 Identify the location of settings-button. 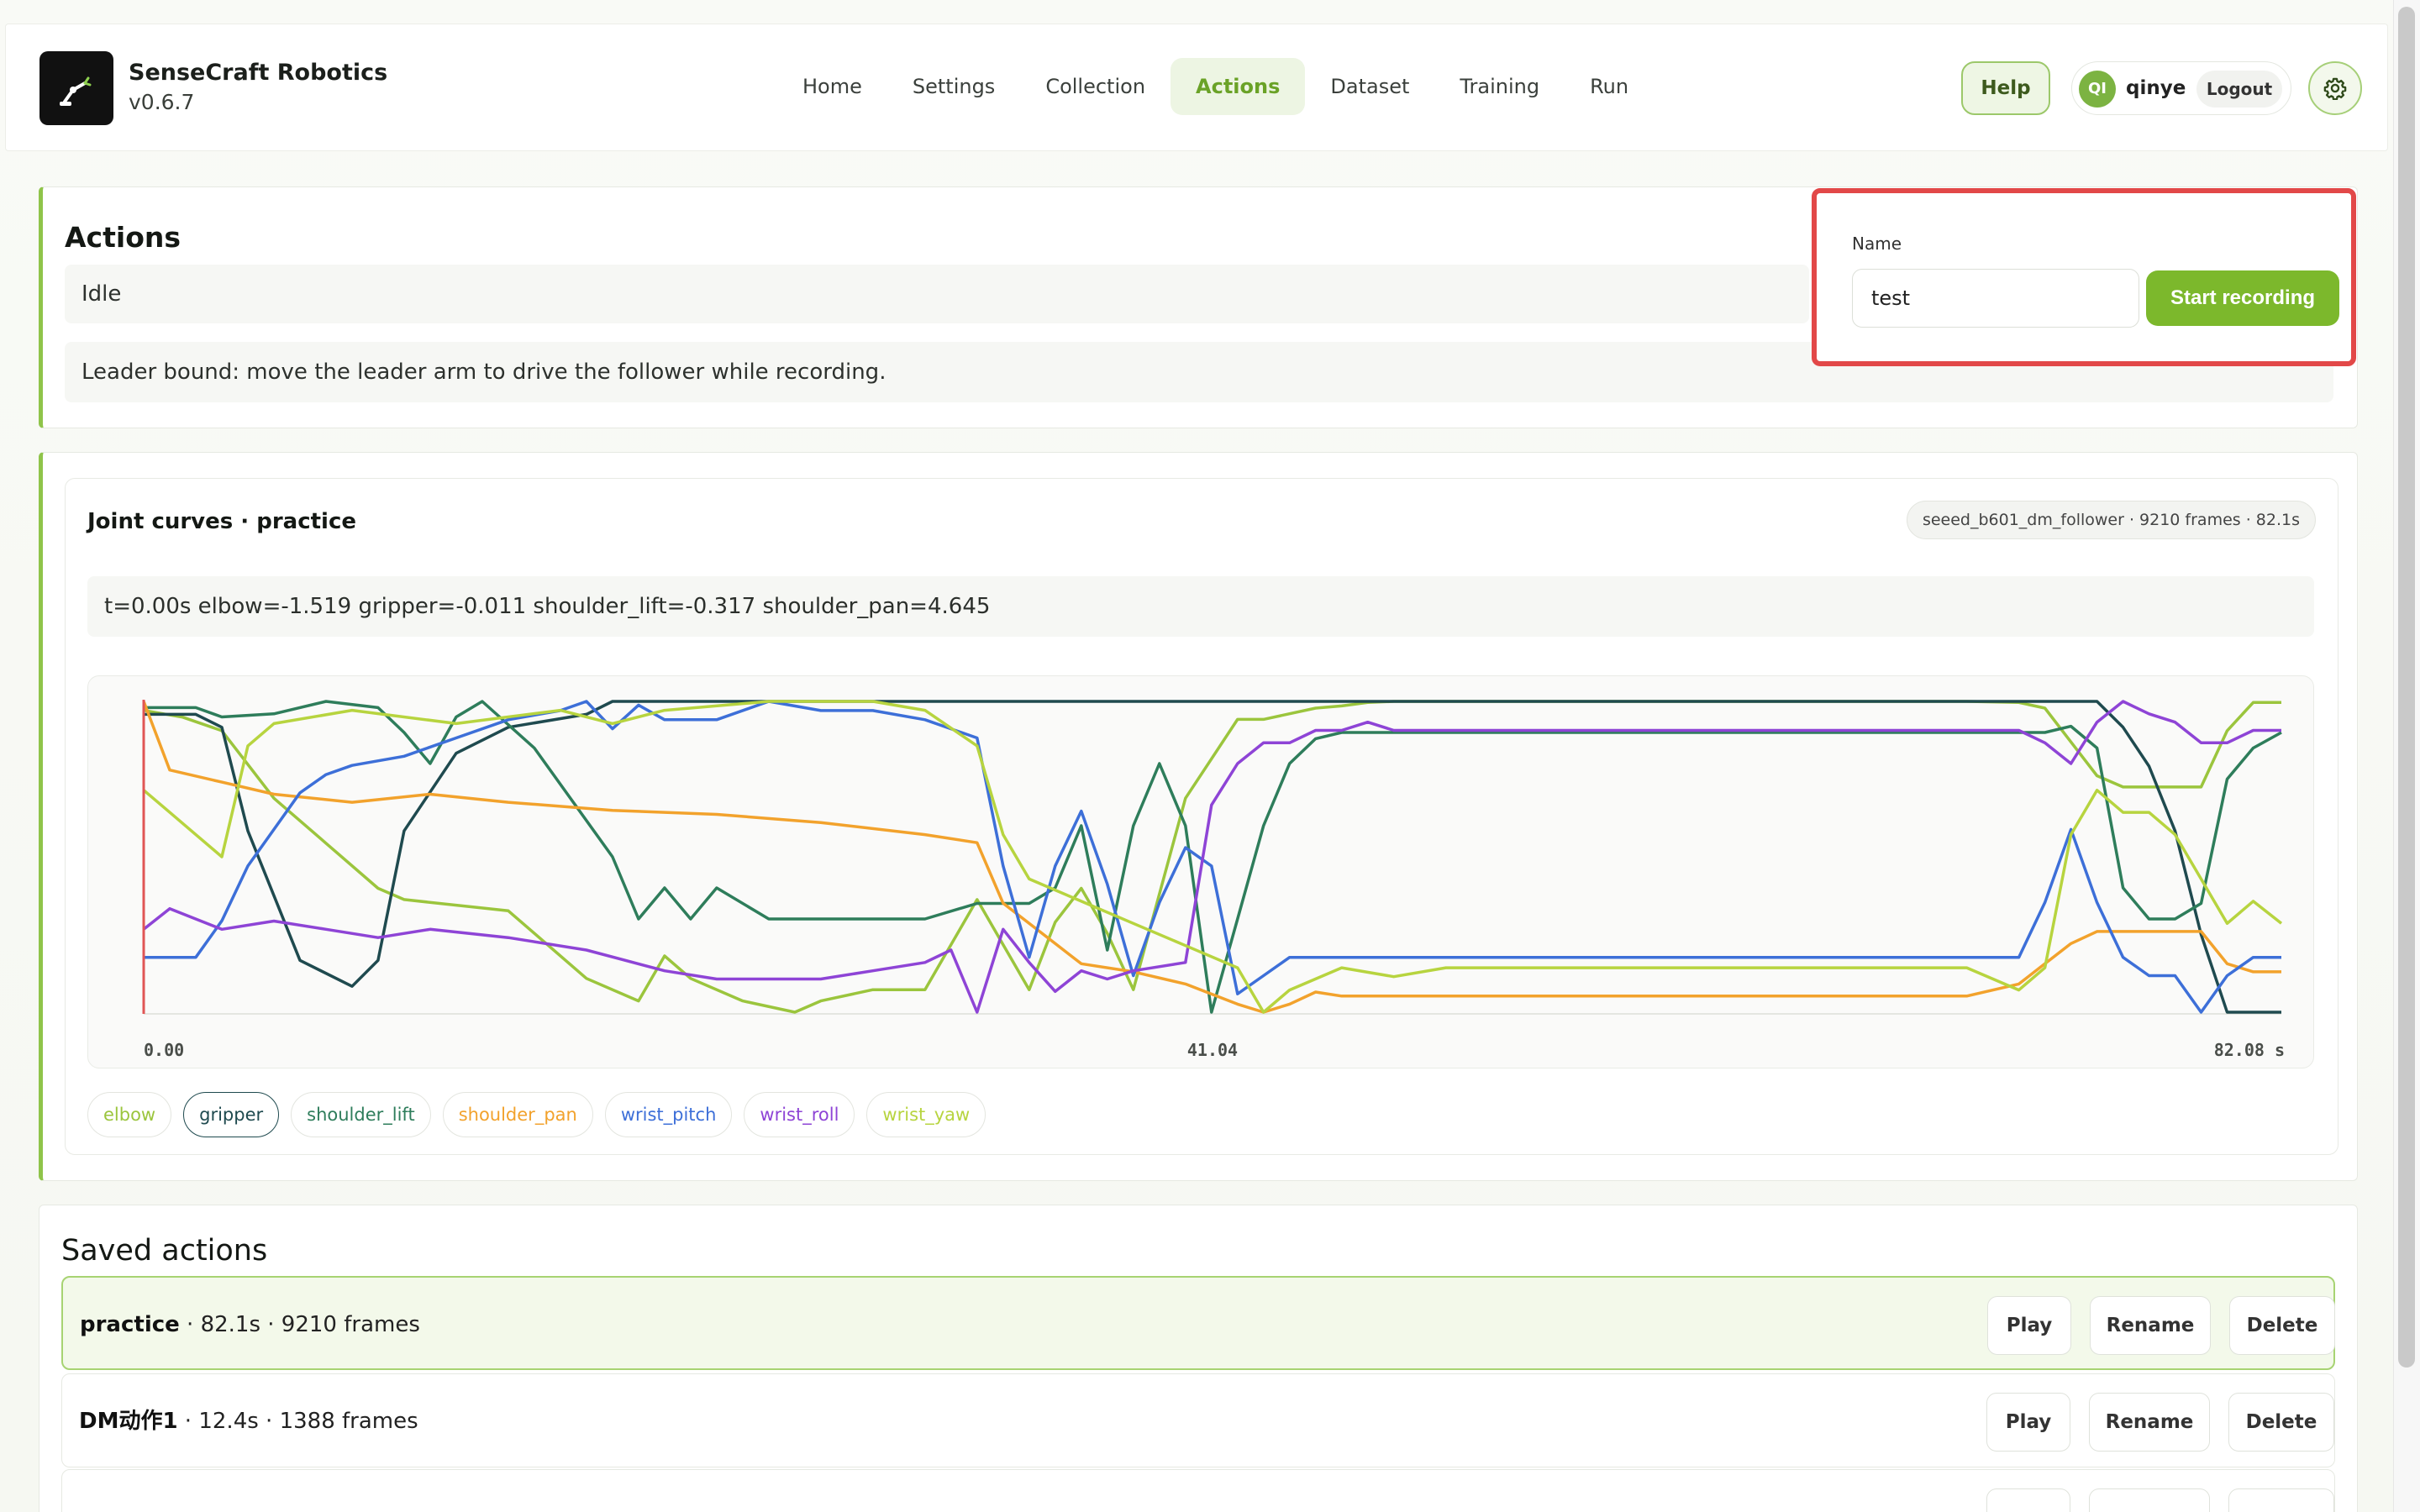
(2335, 88).